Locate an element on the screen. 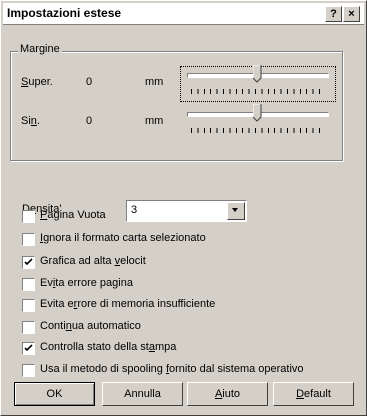  help-button: Aiuto is located at coordinates (227, 394).